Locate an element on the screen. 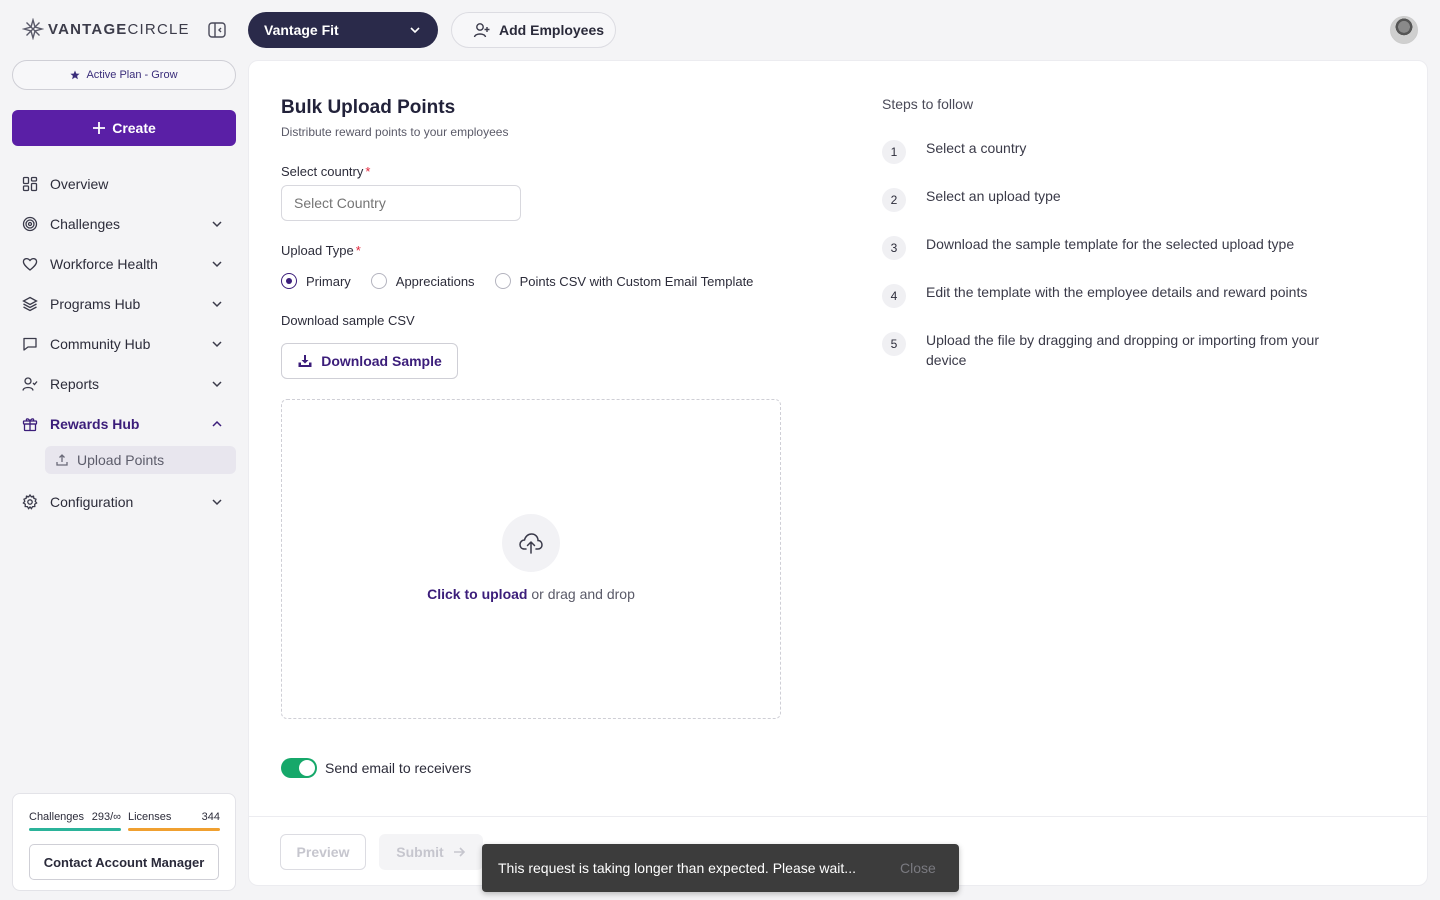 This screenshot has height=900, width=1440. dashboard-icon is located at coordinates (30, 184).